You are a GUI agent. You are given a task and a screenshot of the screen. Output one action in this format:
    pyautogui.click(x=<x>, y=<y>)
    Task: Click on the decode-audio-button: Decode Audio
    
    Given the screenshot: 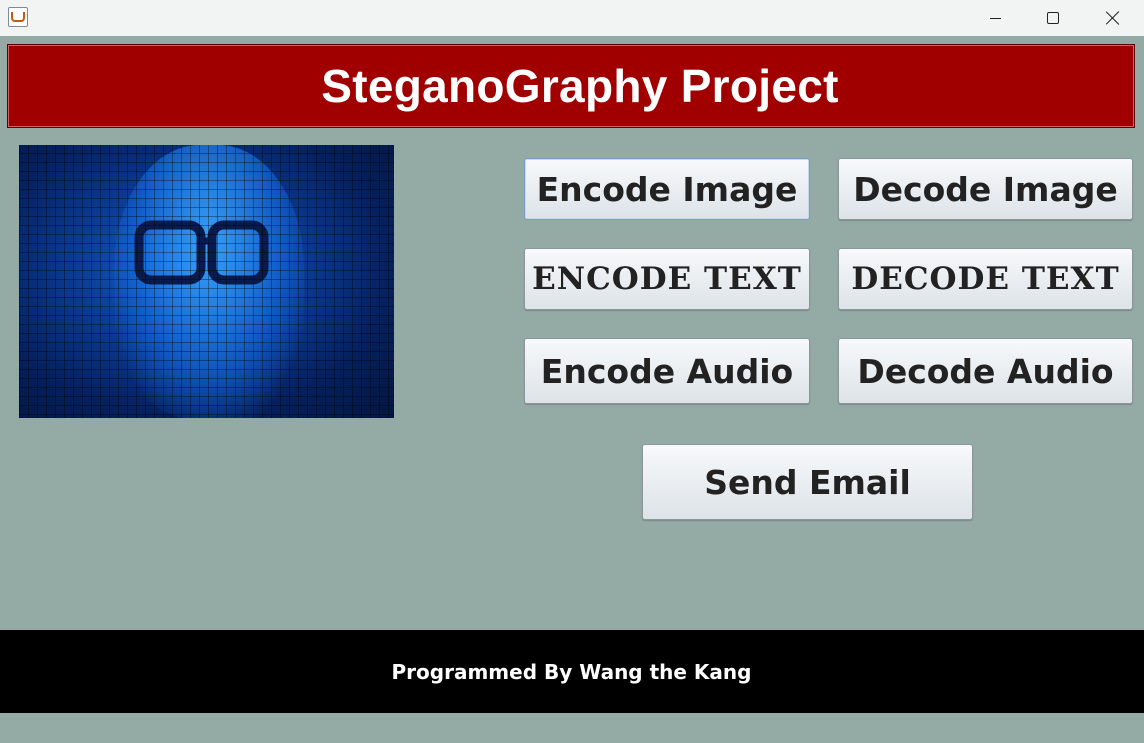 What is the action you would take?
    pyautogui.click(x=985, y=371)
    